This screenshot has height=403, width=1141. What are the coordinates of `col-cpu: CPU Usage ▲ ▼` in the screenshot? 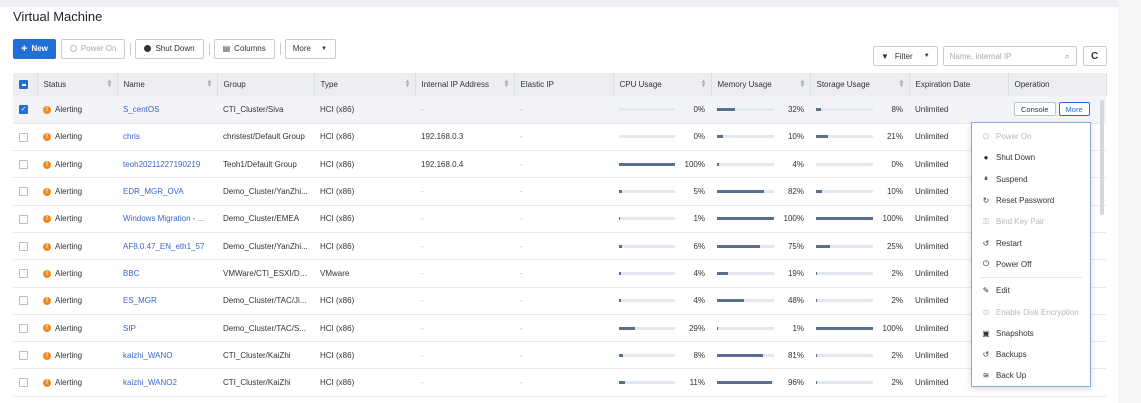 It's located at (662, 84).